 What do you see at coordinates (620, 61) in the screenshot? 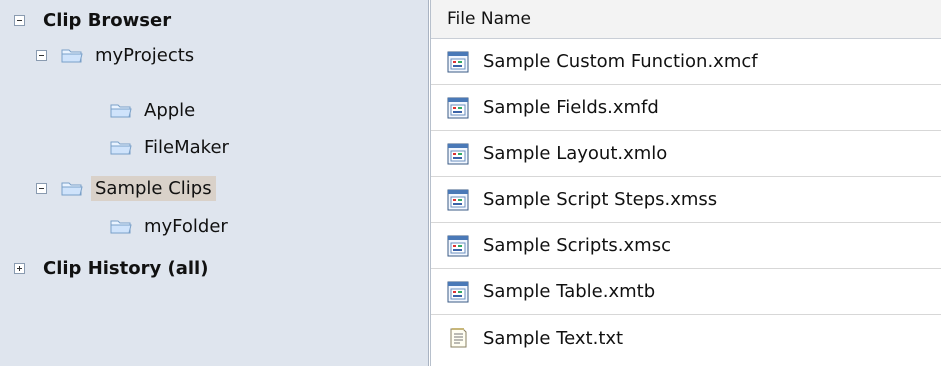
I see `file-name: Sample Custom Function.xmcf` at bounding box center [620, 61].